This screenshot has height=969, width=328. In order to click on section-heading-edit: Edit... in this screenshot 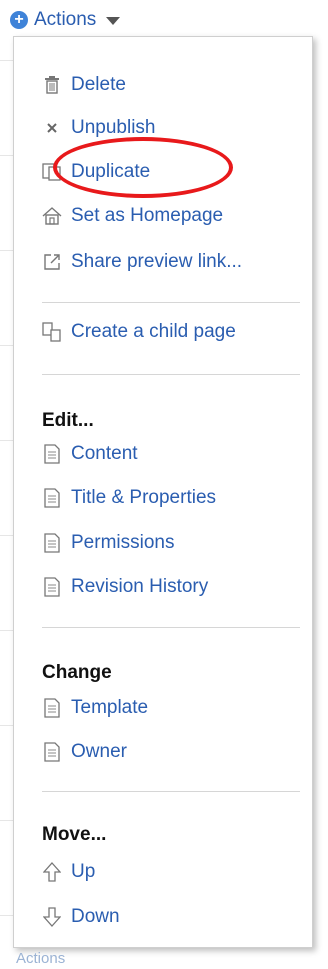, I will do `click(68, 420)`.